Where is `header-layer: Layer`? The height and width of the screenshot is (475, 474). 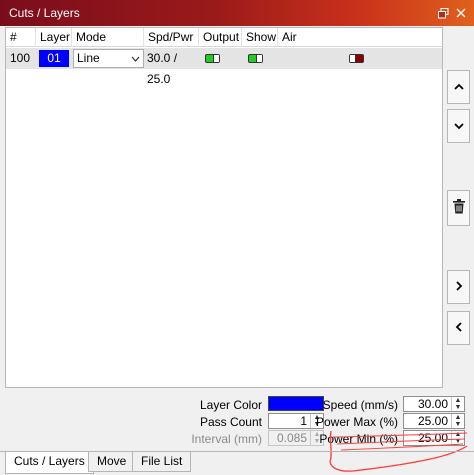 header-layer: Layer is located at coordinates (54, 37).